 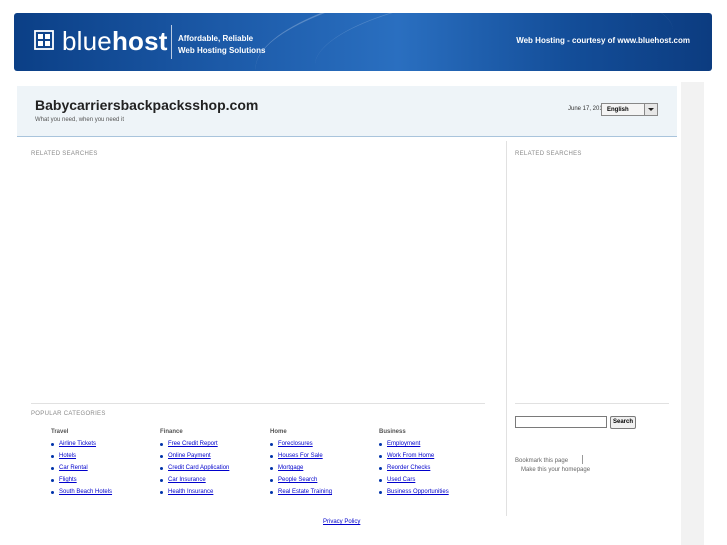 I want to click on list-item: Business Opportunities, so click(x=414, y=492).